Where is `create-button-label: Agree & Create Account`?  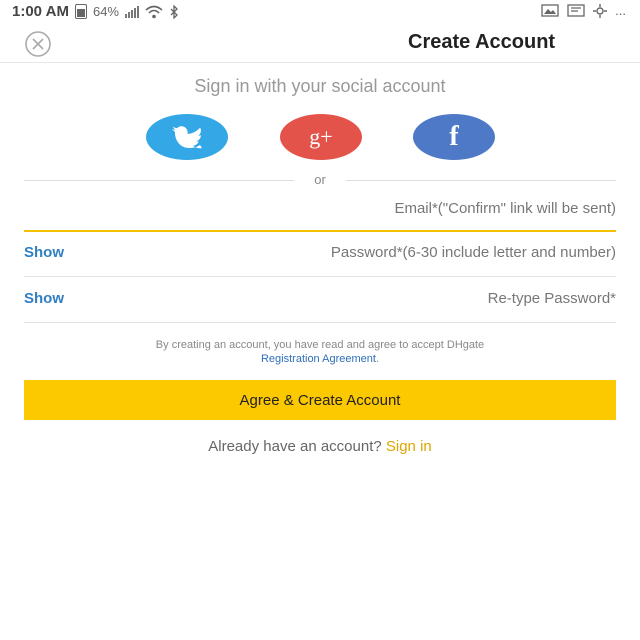 create-button-label: Agree & Create Account is located at coordinates (320, 400).